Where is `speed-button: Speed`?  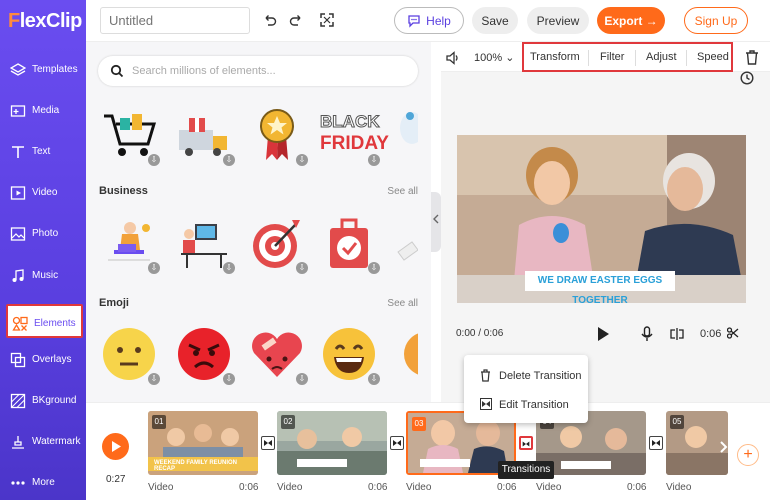
speed-button: Speed is located at coordinates (713, 57).